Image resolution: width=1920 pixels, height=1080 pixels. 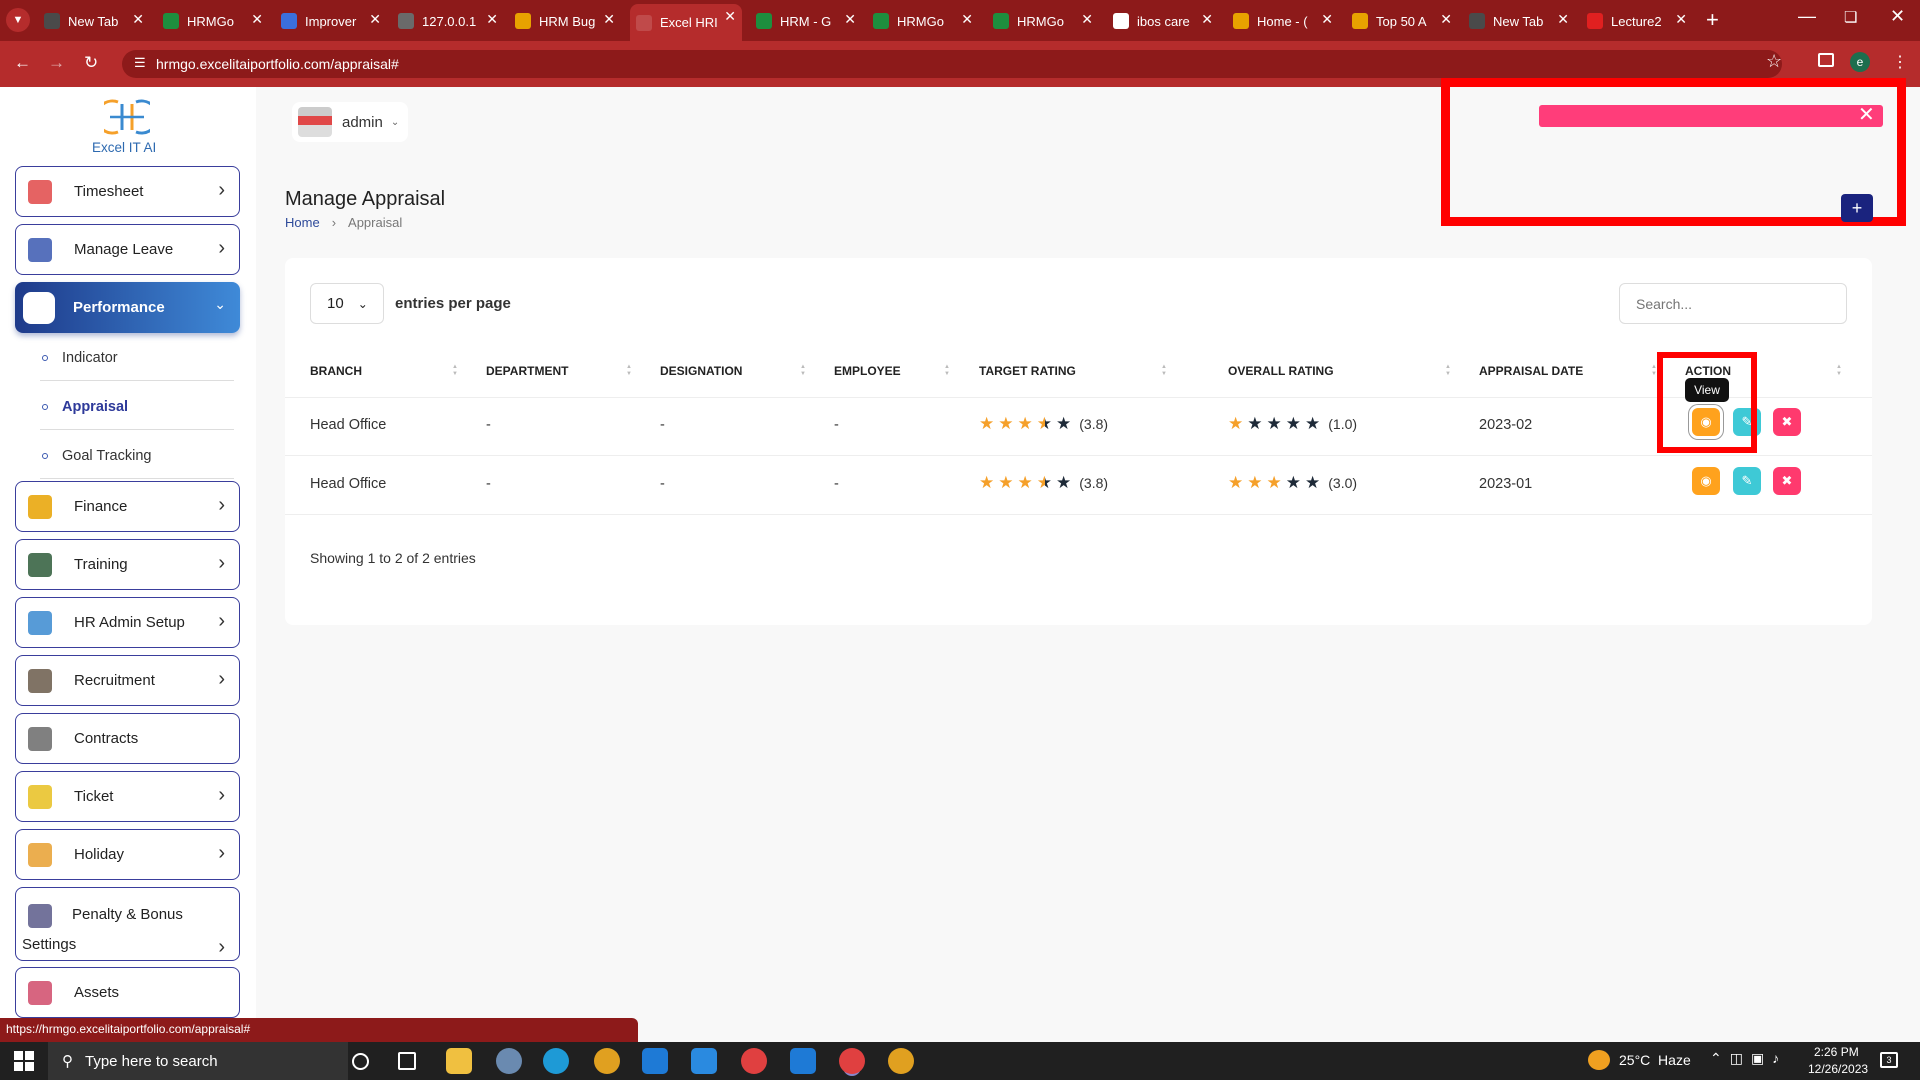 I want to click on browser-tab: ibos care ✕, so click(x=1163, y=21).